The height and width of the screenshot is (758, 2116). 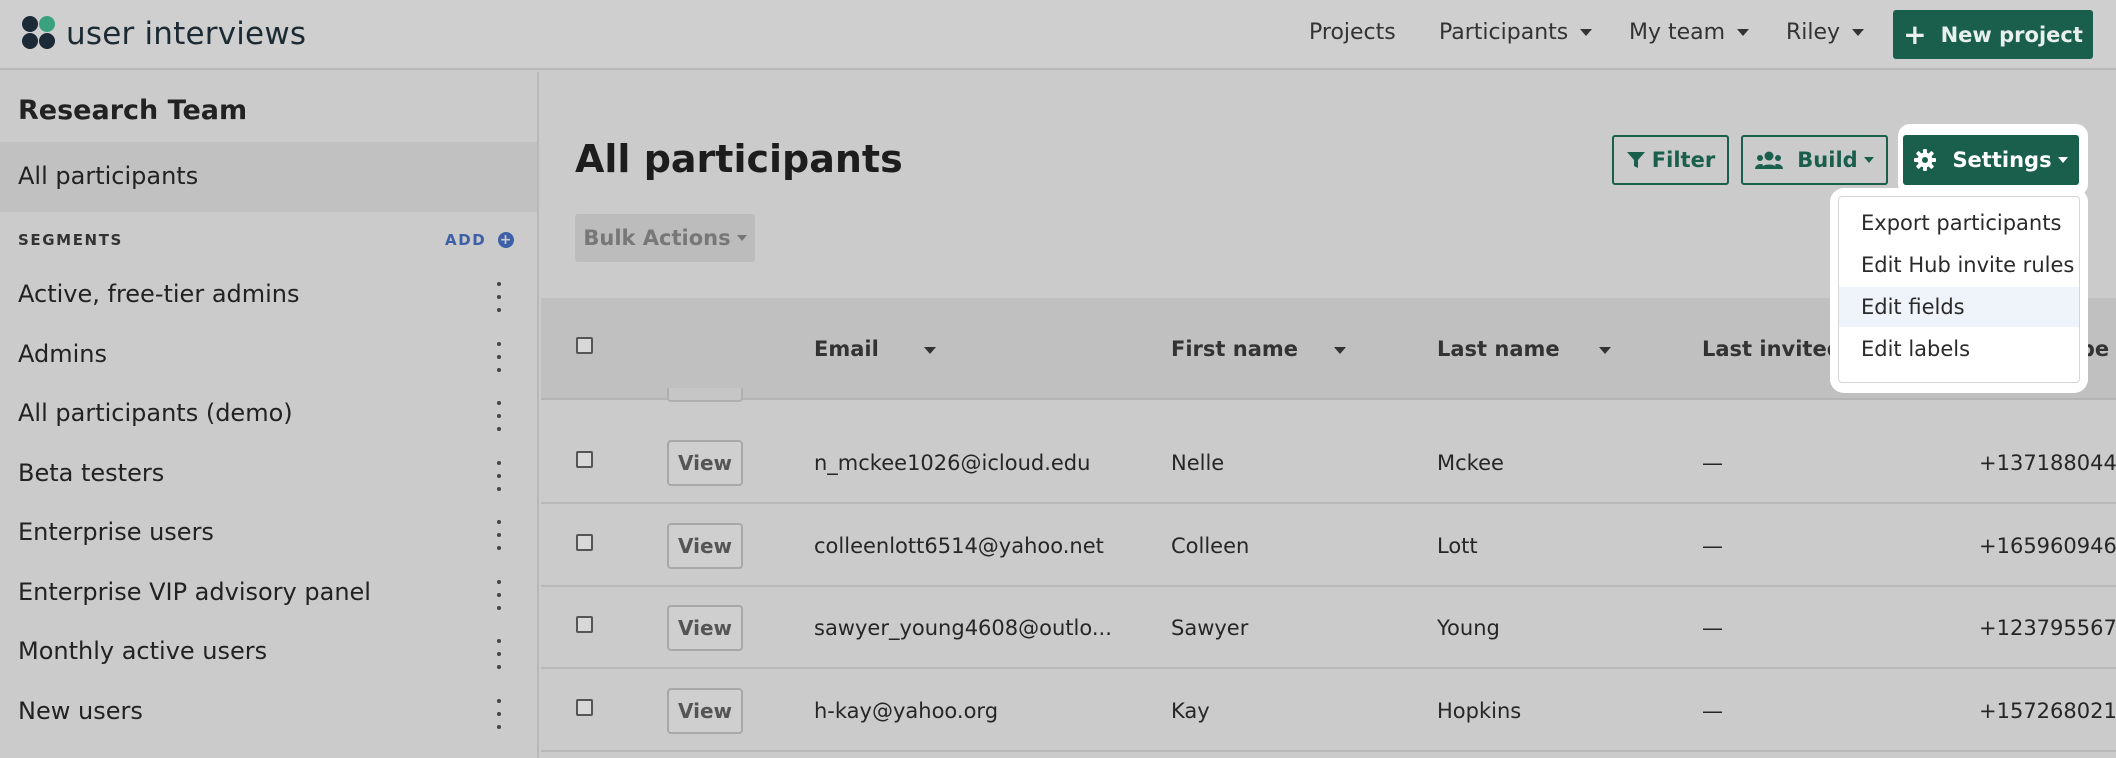 I want to click on page-title: All participants, so click(x=739, y=159).